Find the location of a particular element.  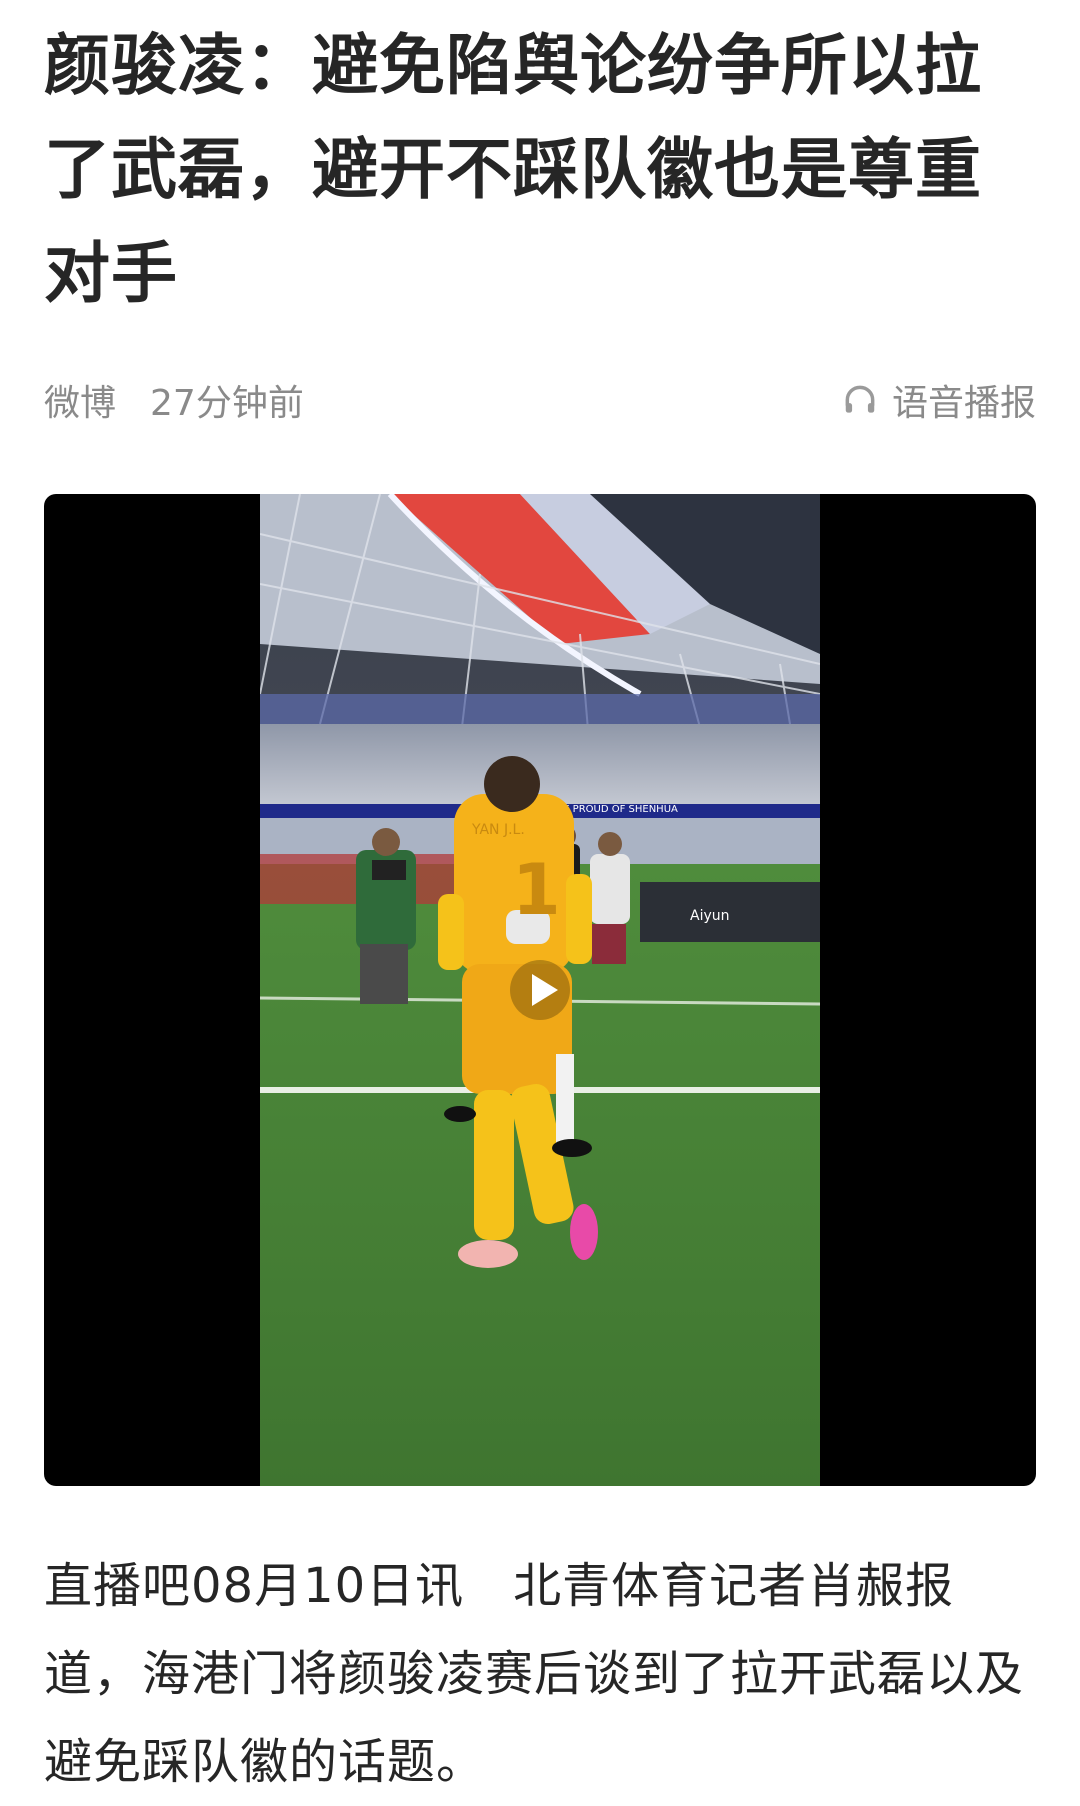

article-title: 颜骏凌：避免陷舆论纷争所以拉了武磊，避开不踩队徽也是尊重对手 is located at coordinates (513, 169).